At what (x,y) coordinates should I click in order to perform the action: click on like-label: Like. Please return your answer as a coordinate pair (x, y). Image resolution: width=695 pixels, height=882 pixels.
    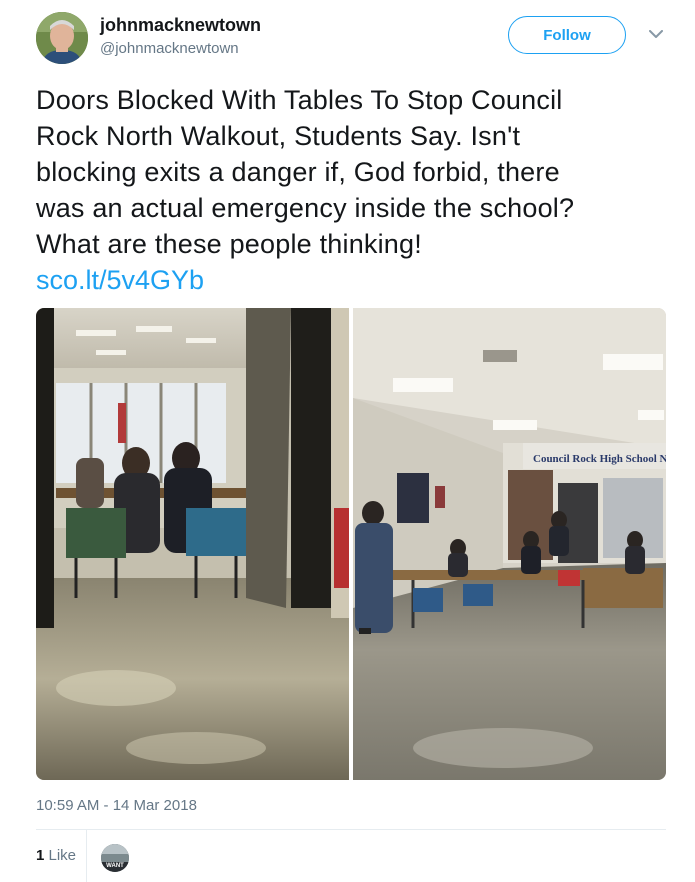
    Looking at the image, I should click on (60, 855).